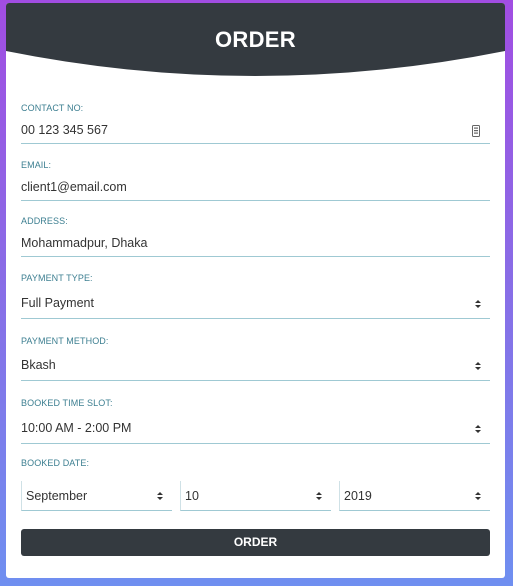  What do you see at coordinates (255, 542) in the screenshot?
I see `order-button: ORDER` at bounding box center [255, 542].